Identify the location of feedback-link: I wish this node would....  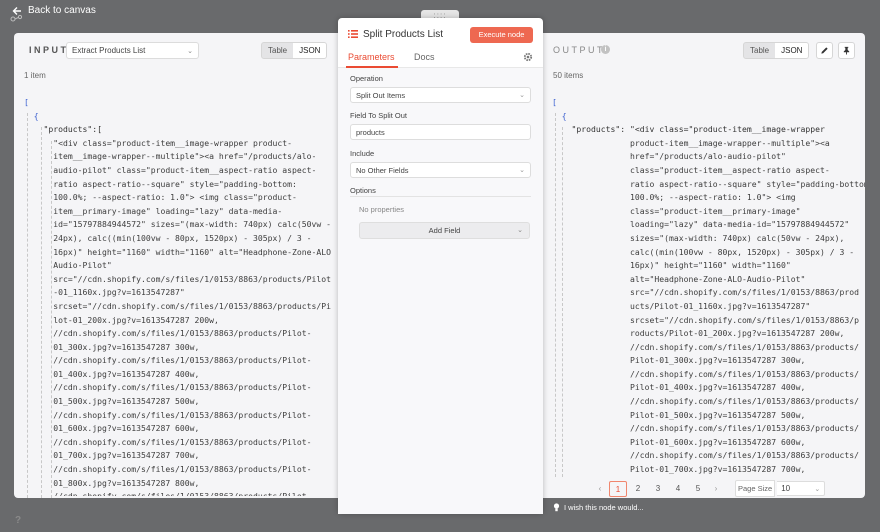
(598, 507).